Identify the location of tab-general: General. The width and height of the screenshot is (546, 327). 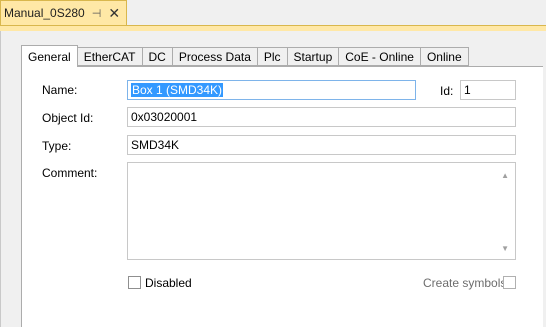
(49, 56).